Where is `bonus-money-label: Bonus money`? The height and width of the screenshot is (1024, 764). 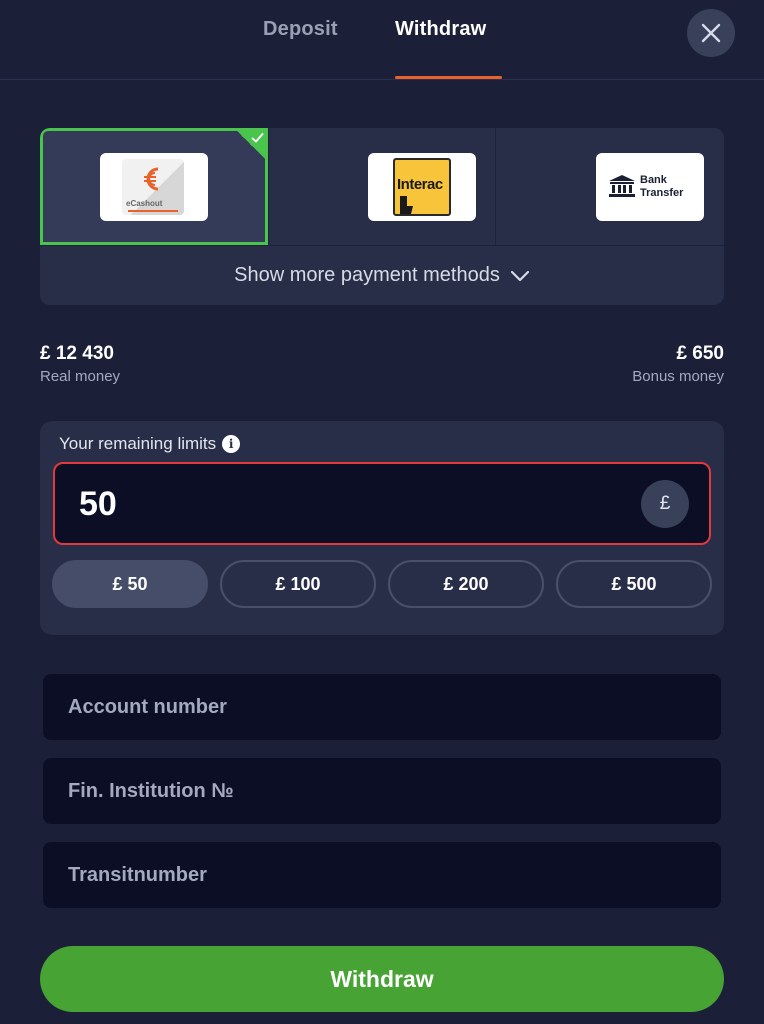 bonus-money-label: Bonus money is located at coordinates (678, 376).